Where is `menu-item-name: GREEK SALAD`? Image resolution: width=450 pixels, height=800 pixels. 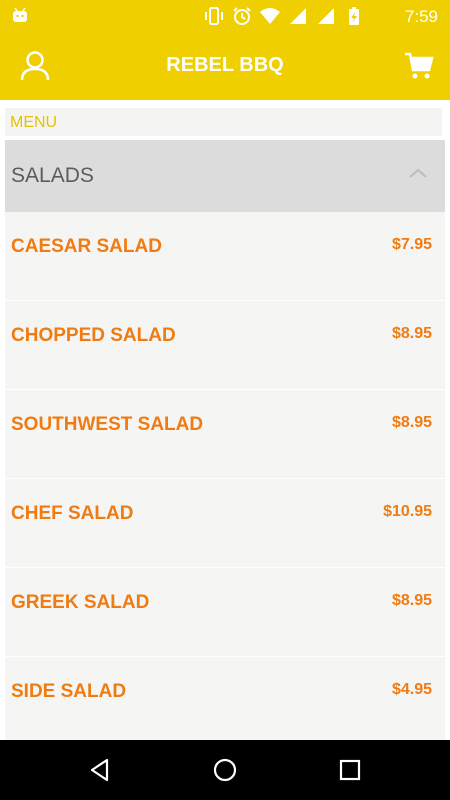
menu-item-name: GREEK SALAD is located at coordinates (80, 602).